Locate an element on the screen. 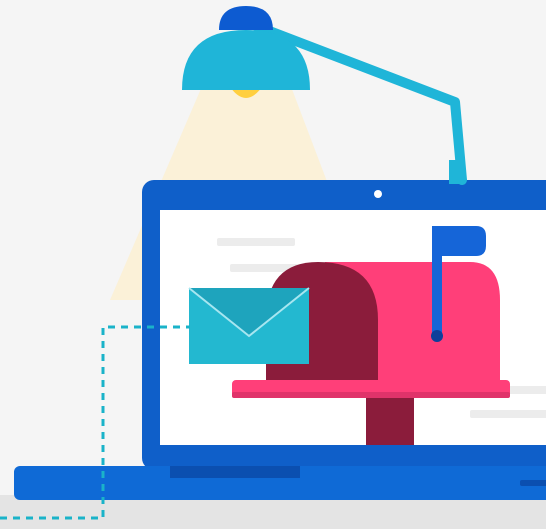  lamp-stand is located at coordinates (456, 172).